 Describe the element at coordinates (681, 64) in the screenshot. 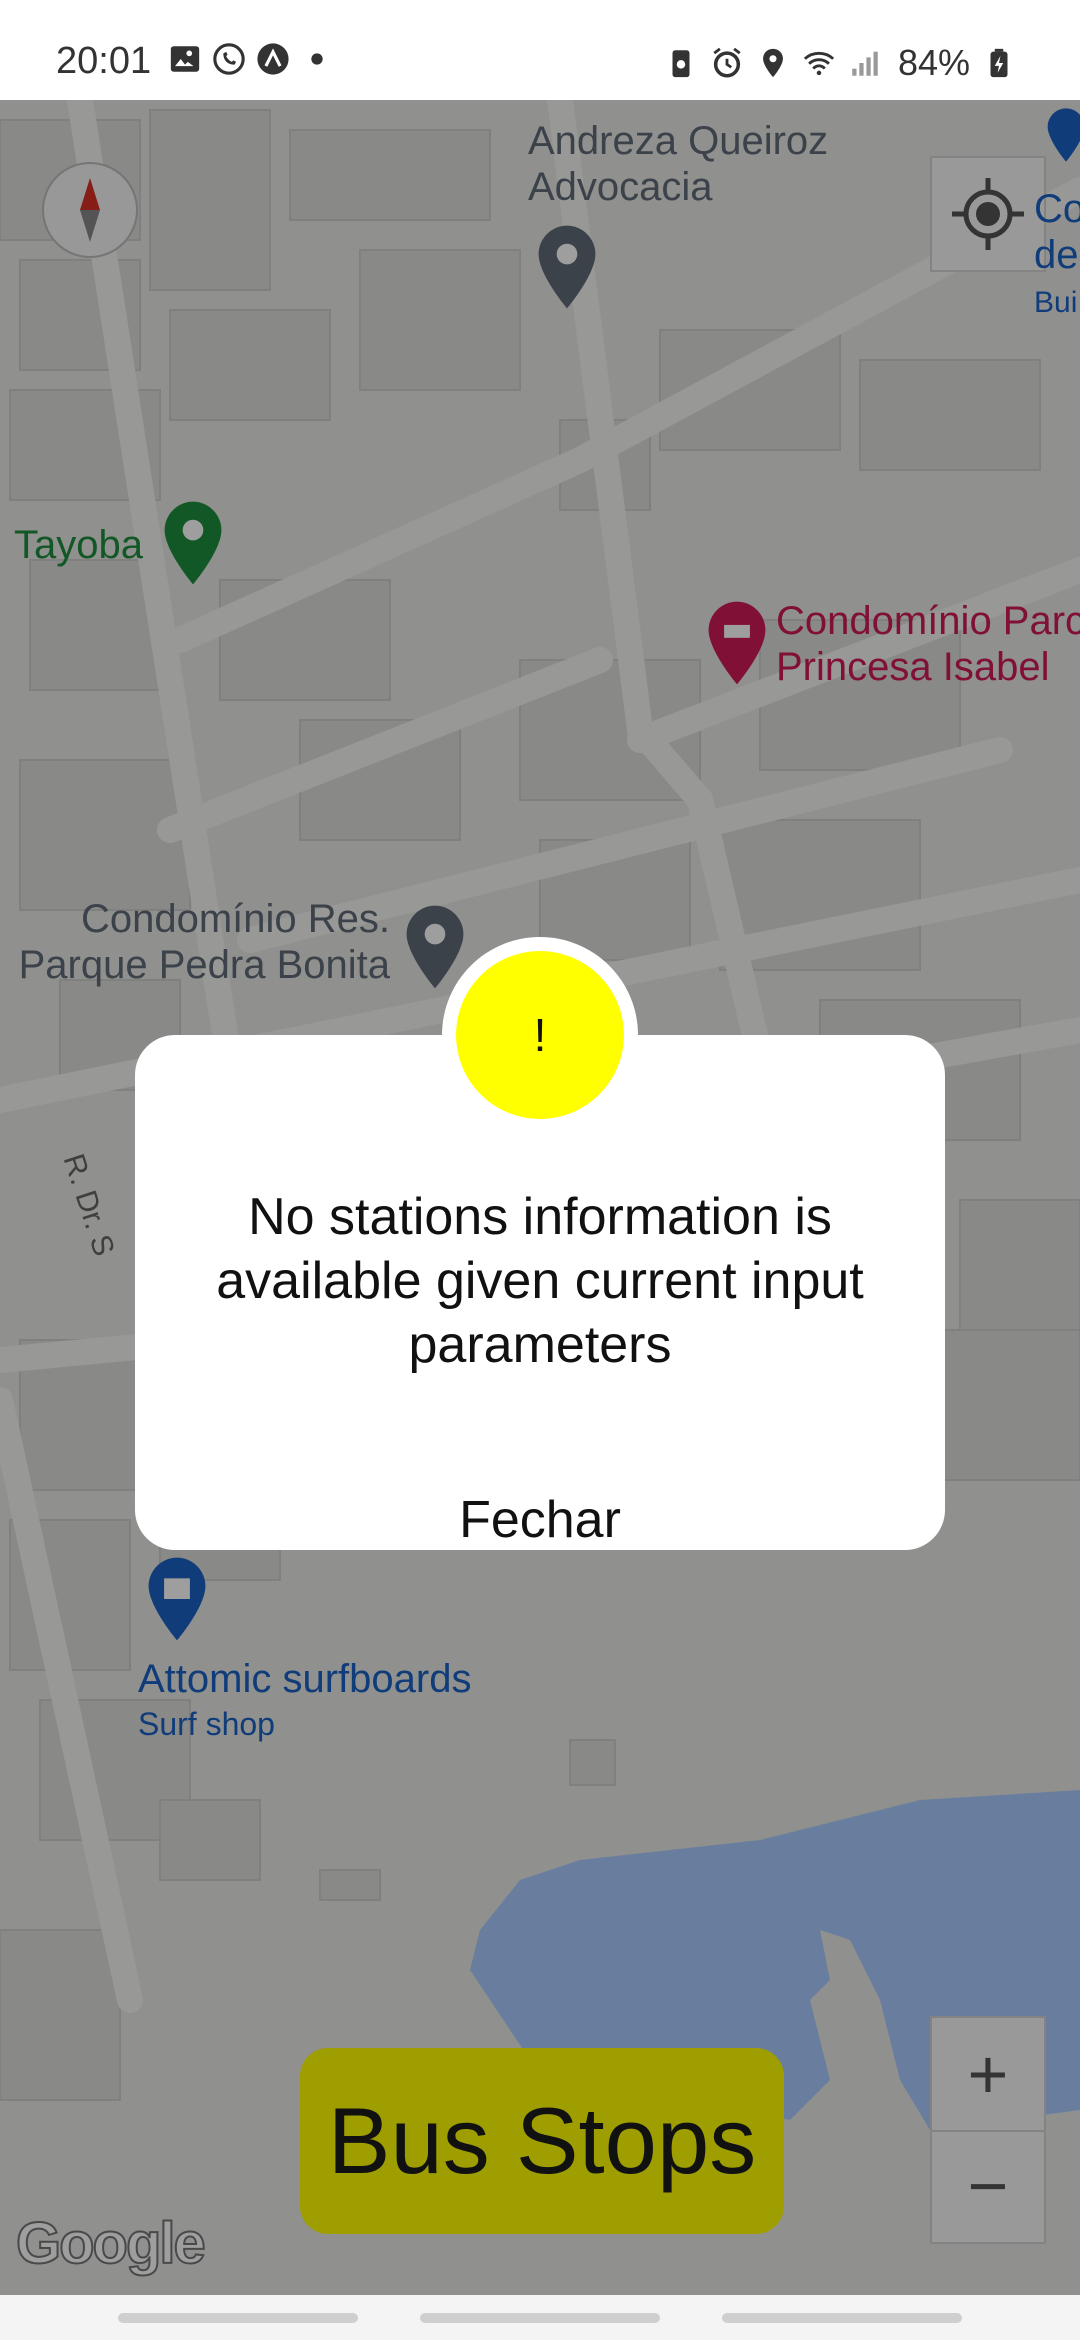

I see `battery-saver-icon` at that location.